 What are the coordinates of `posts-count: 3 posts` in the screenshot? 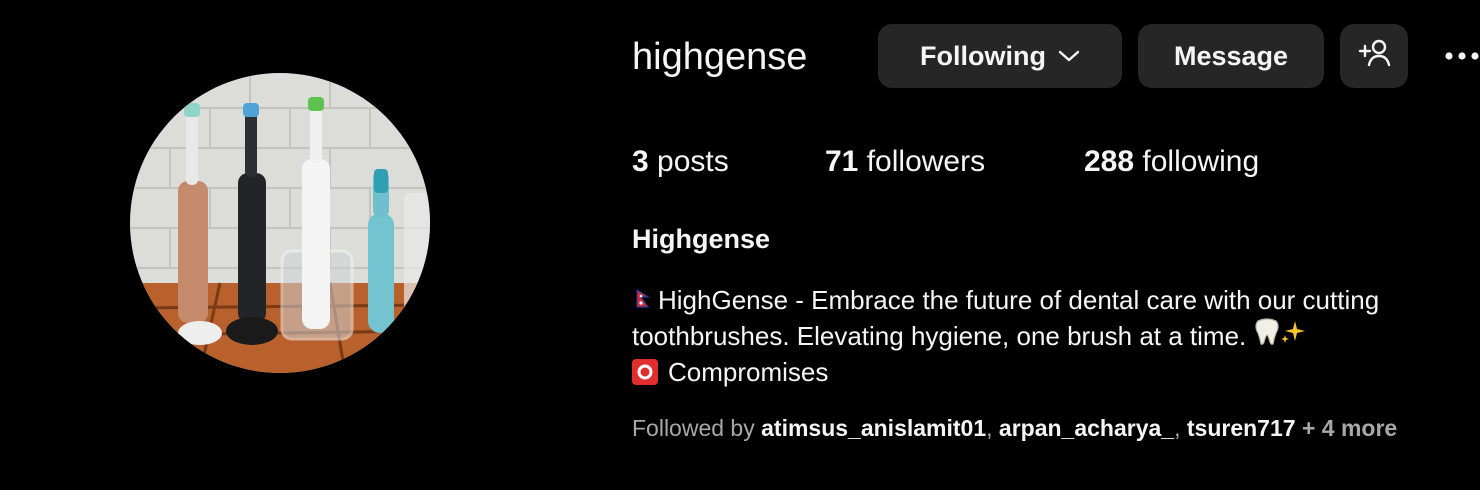 It's located at (680, 162).